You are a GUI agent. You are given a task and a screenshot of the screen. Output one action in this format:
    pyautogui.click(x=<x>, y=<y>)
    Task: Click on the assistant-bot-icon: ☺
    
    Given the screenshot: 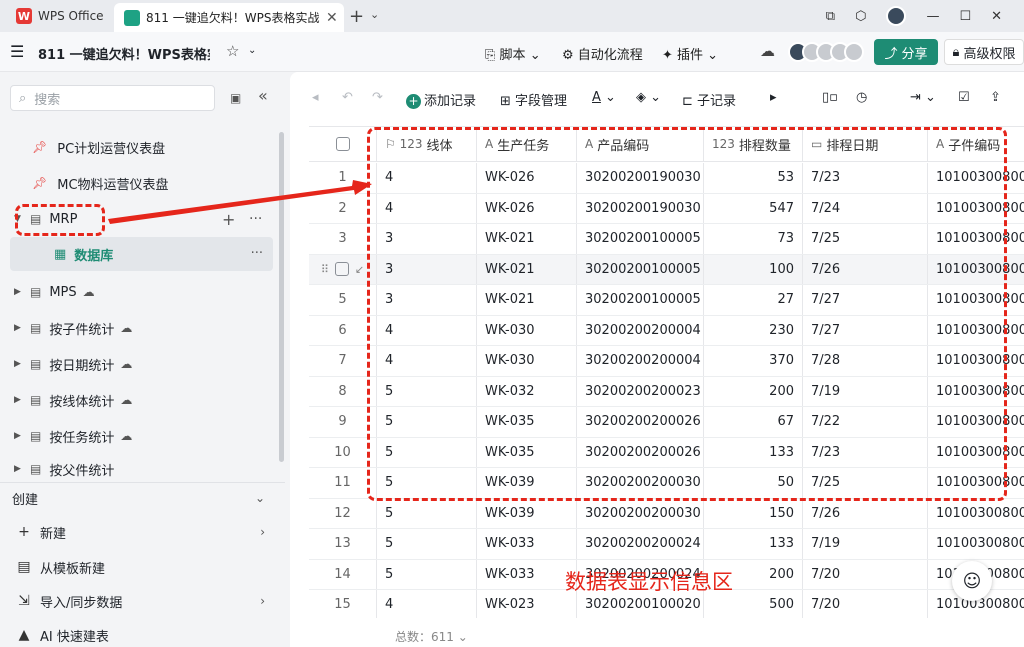 What is the action you would take?
    pyautogui.click(x=972, y=581)
    